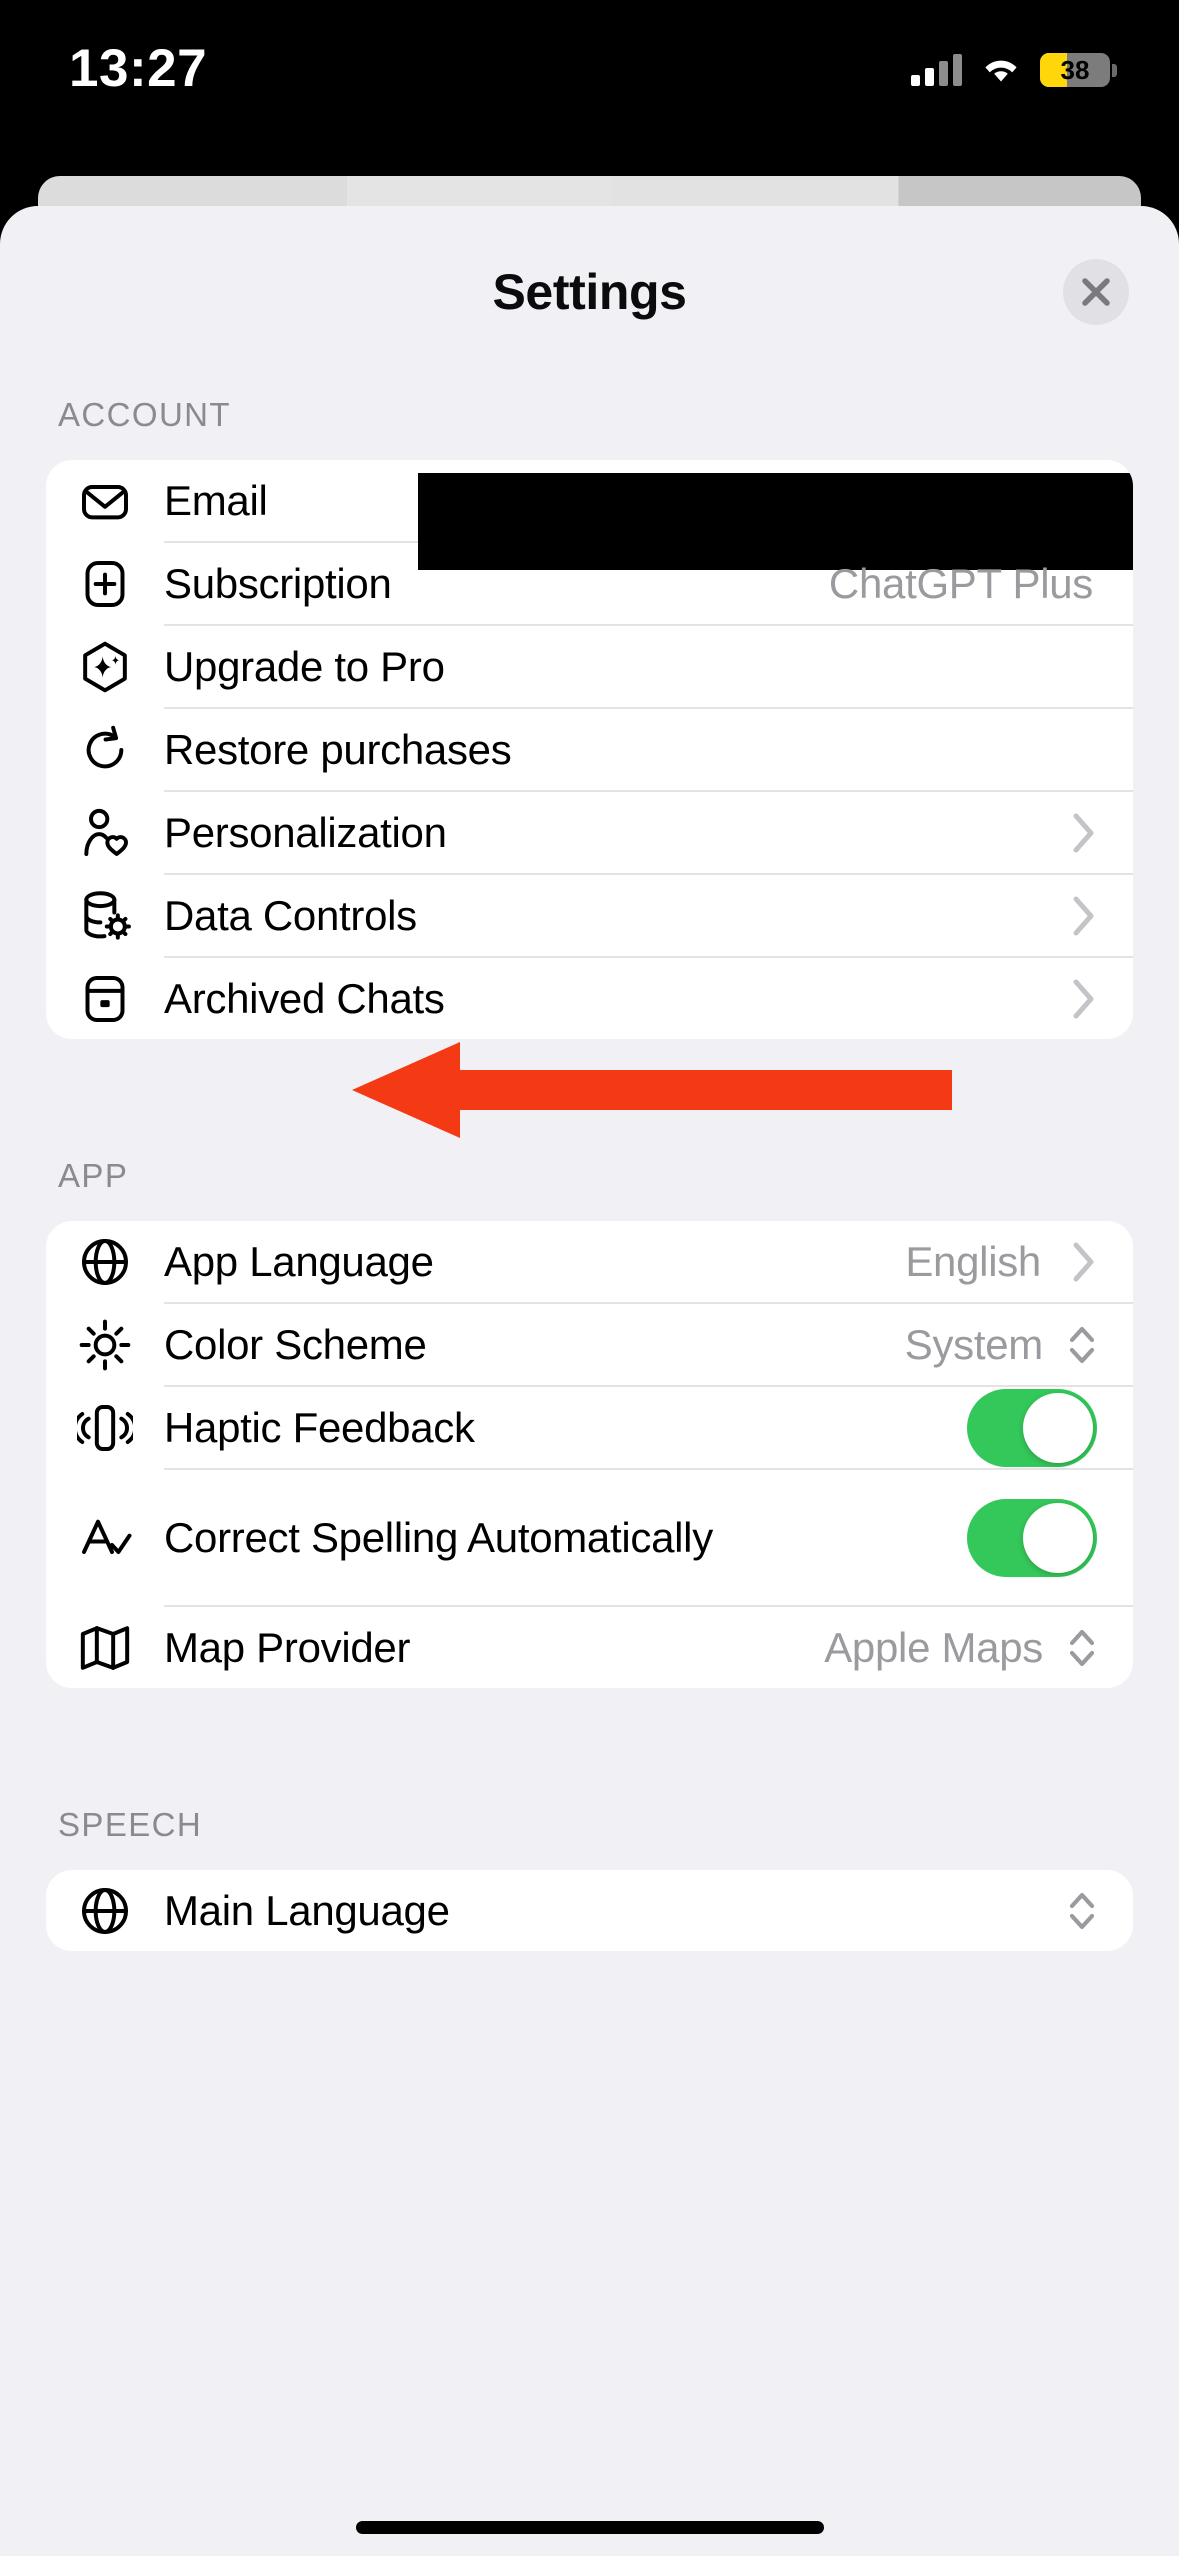  I want to click on settings-row-haptic-feedback: Haptic Feedback, so click(589, 1427).